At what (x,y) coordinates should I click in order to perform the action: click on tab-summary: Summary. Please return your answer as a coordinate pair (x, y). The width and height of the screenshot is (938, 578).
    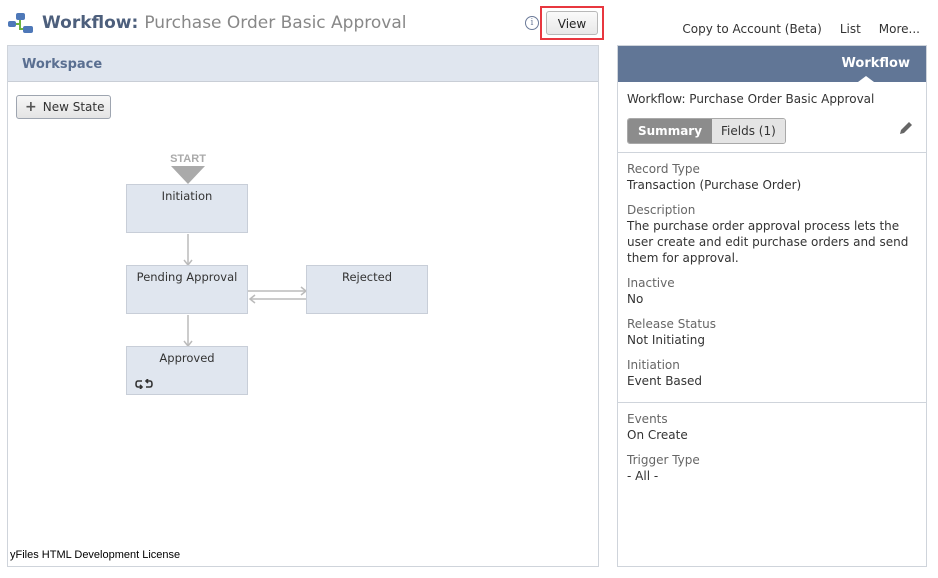
    Looking at the image, I should click on (670, 131).